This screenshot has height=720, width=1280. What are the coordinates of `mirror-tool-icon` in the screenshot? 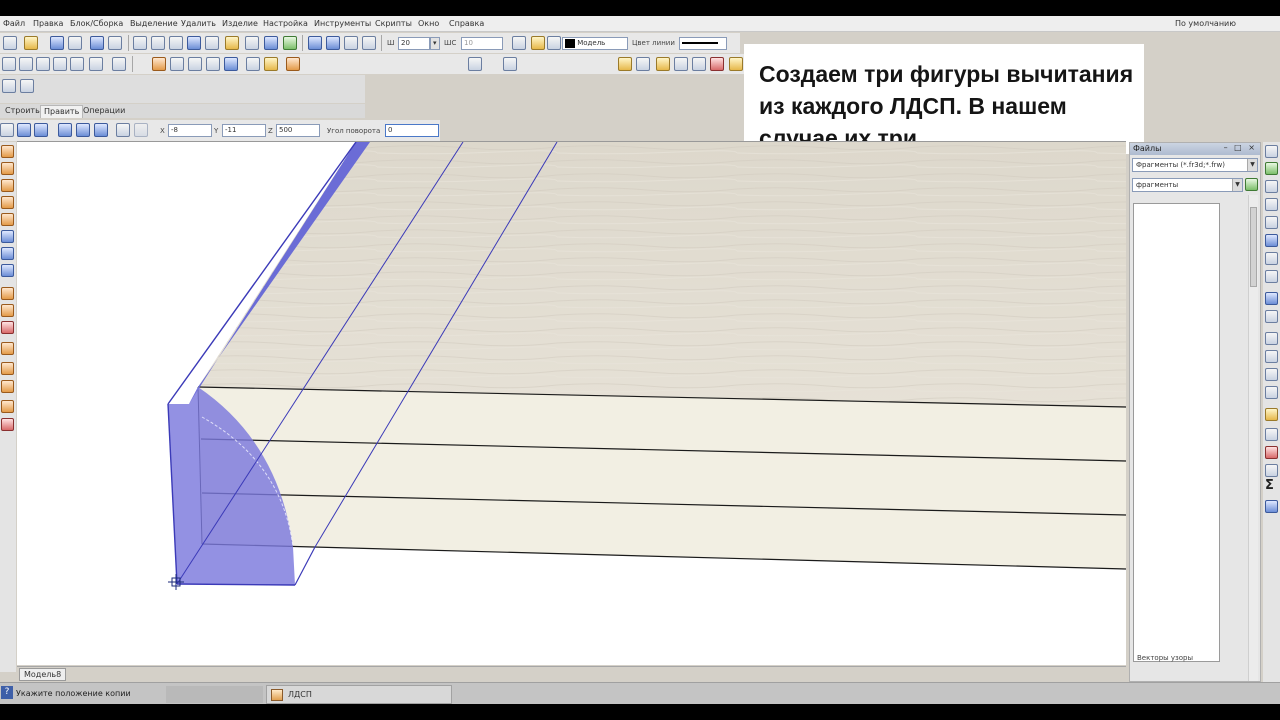 It's located at (65, 130).